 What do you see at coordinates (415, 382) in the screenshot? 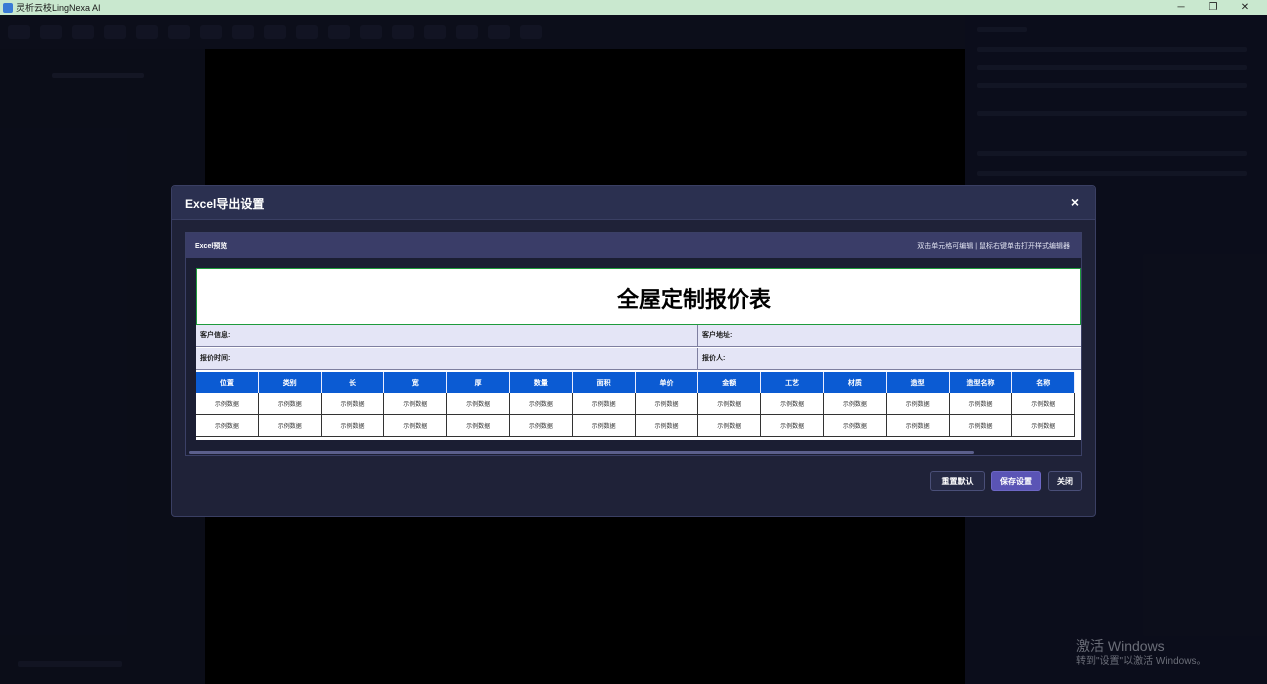
I see `column-header: 宽` at bounding box center [415, 382].